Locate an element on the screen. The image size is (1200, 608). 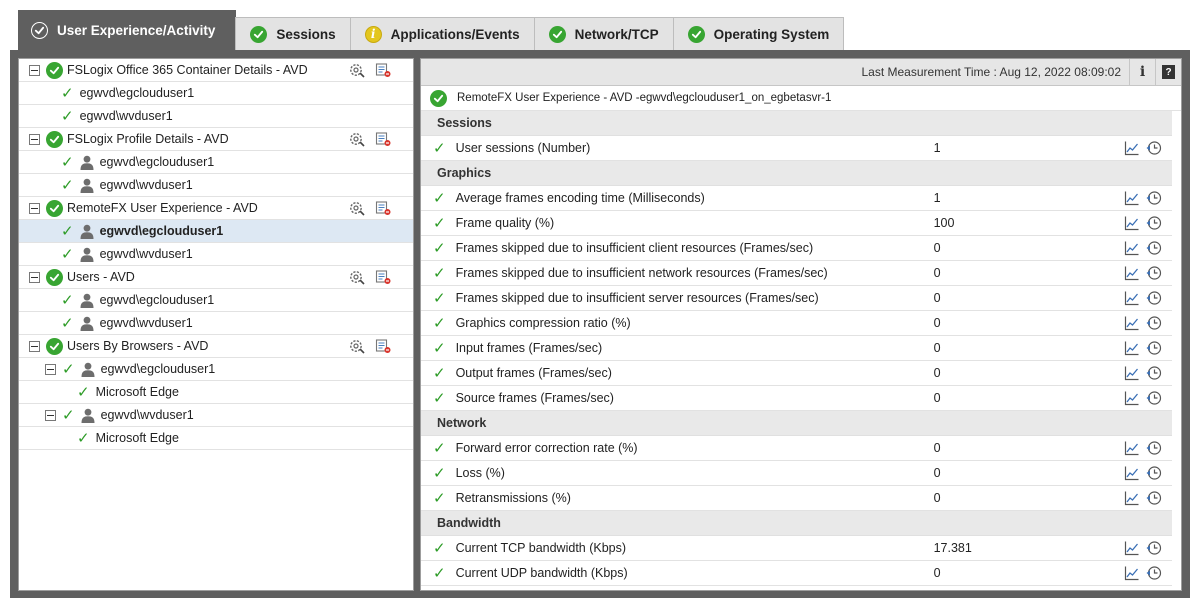
info-icon: i is located at coordinates (1142, 72).